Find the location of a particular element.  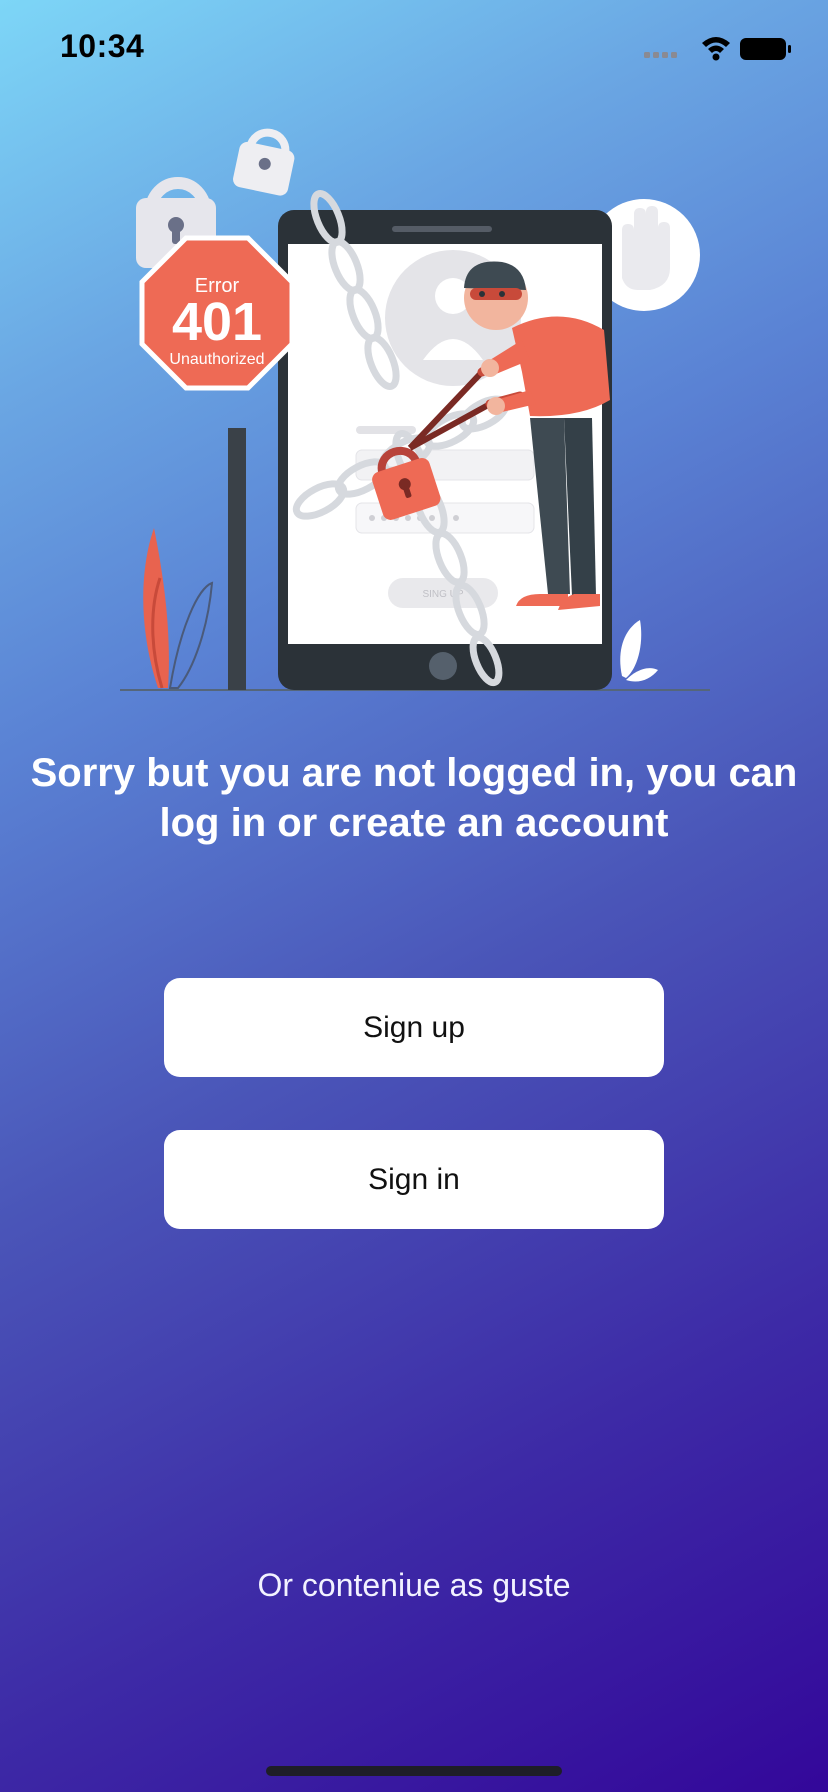

sign-up-button: Sign up is located at coordinates (414, 1027).